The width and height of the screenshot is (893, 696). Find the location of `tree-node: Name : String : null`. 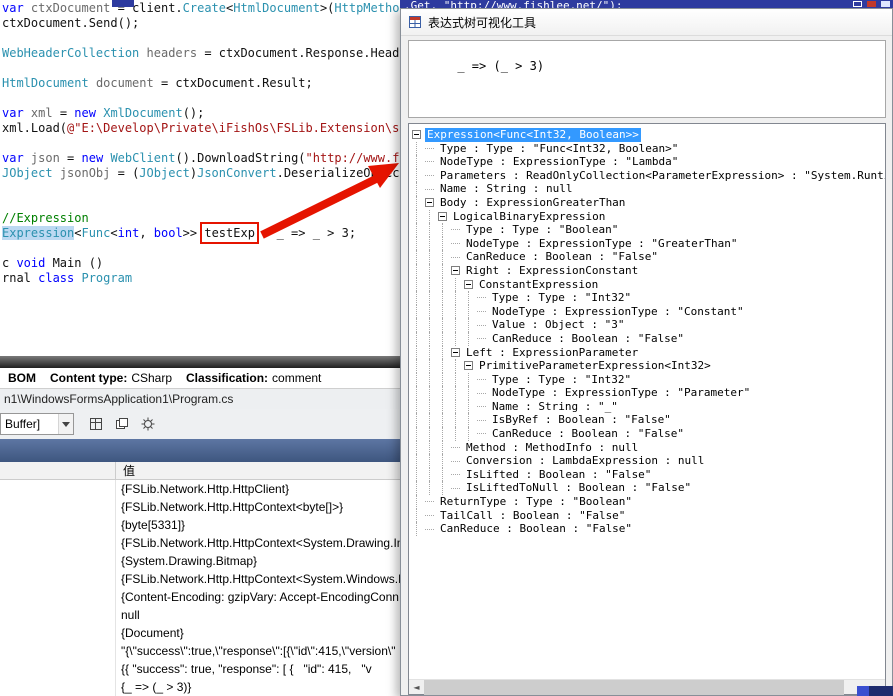

tree-node: Name : String : null is located at coordinates (648, 189).